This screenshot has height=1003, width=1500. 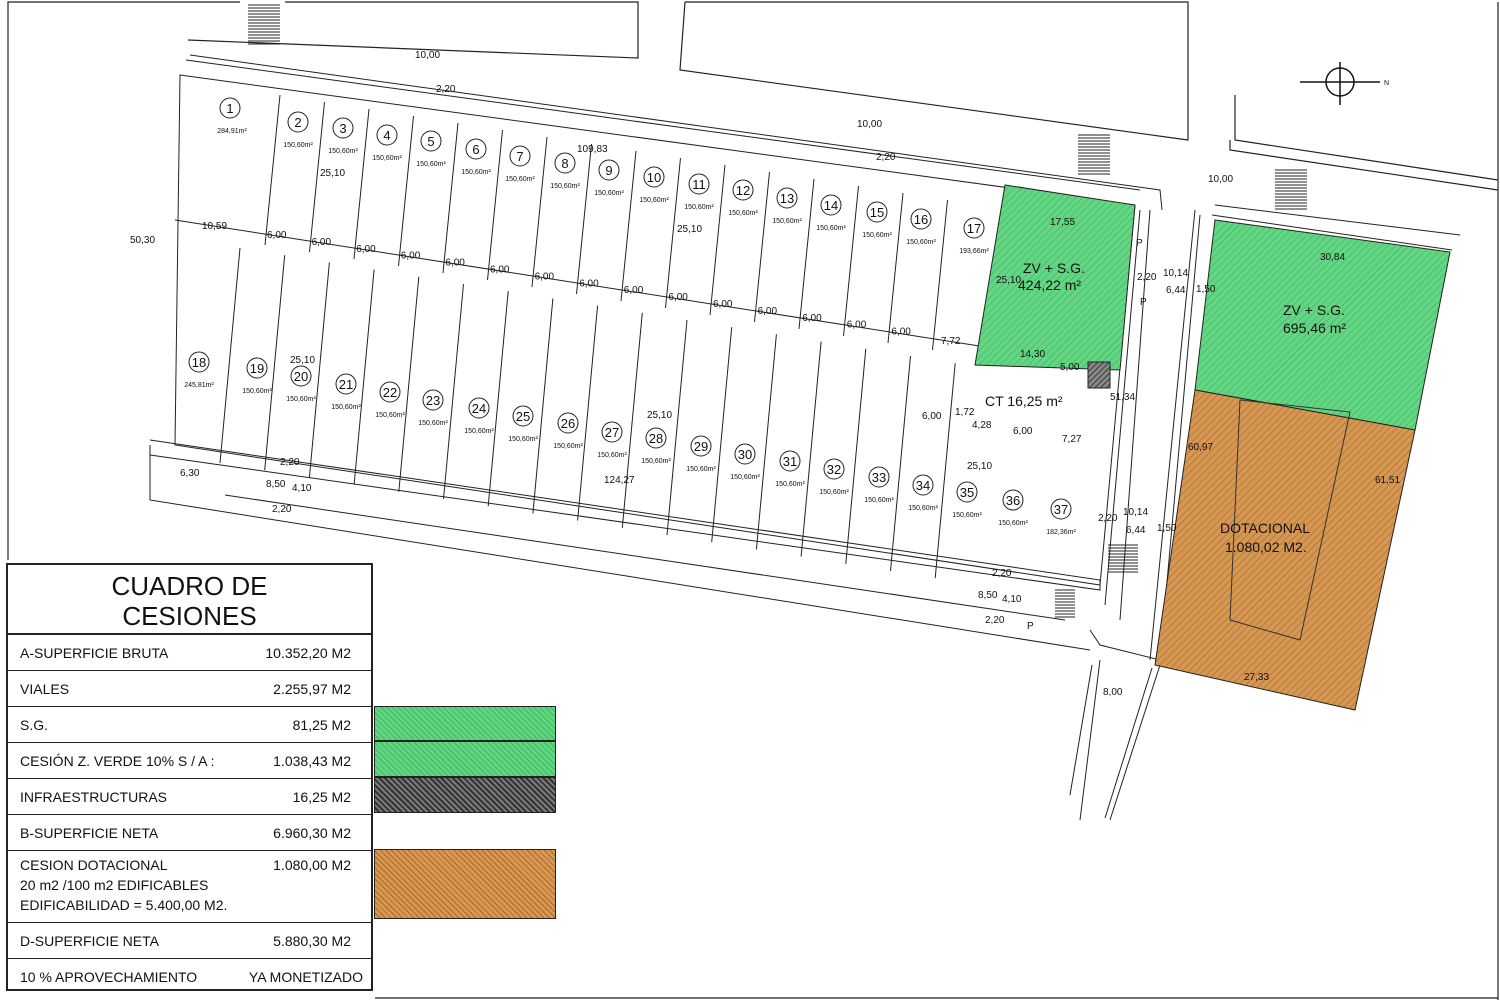 What do you see at coordinates (124, 905) in the screenshot?
I see `cesion-dotacional-line3: EDIFICABILIDAD = 5.400,00 M2.` at bounding box center [124, 905].